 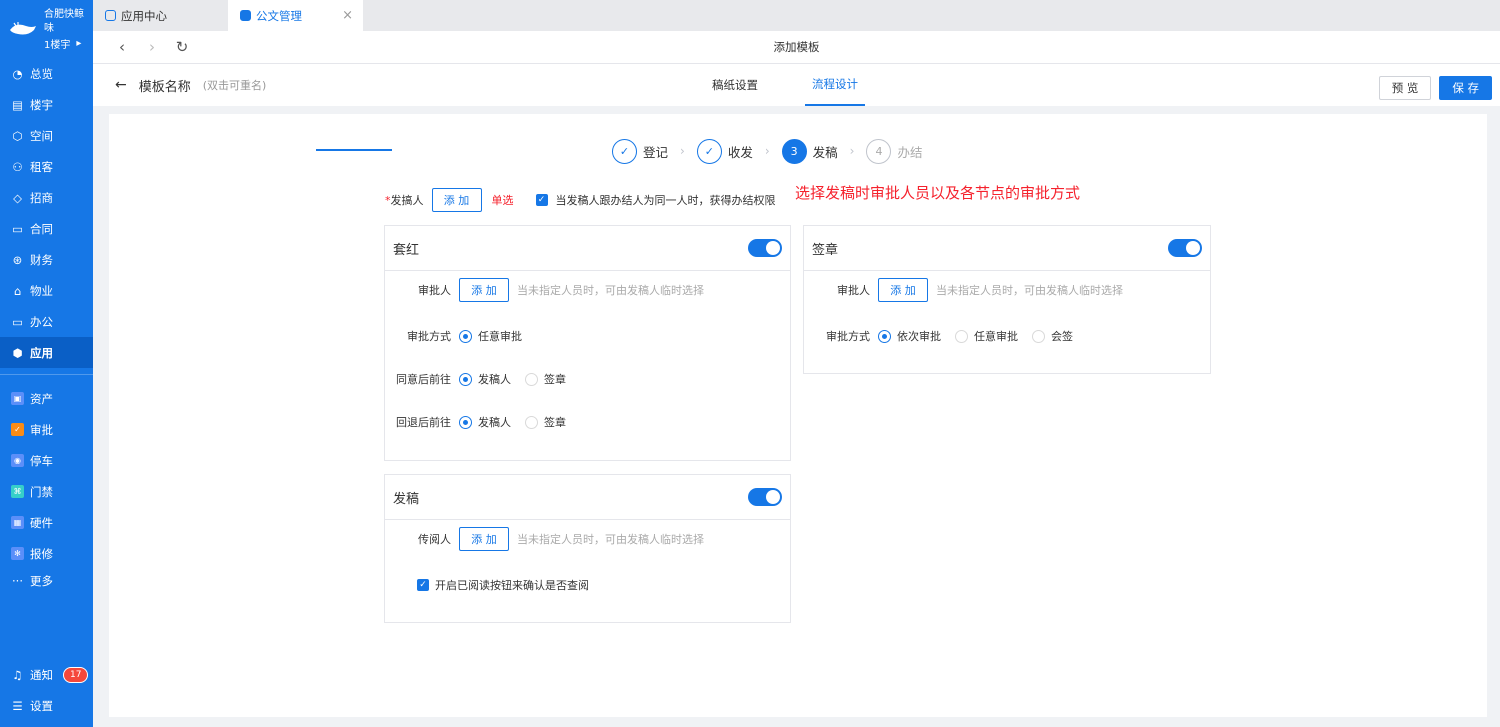 What do you see at coordinates (541, 200) in the screenshot?
I see `issuer-checkbox: ✓` at bounding box center [541, 200].